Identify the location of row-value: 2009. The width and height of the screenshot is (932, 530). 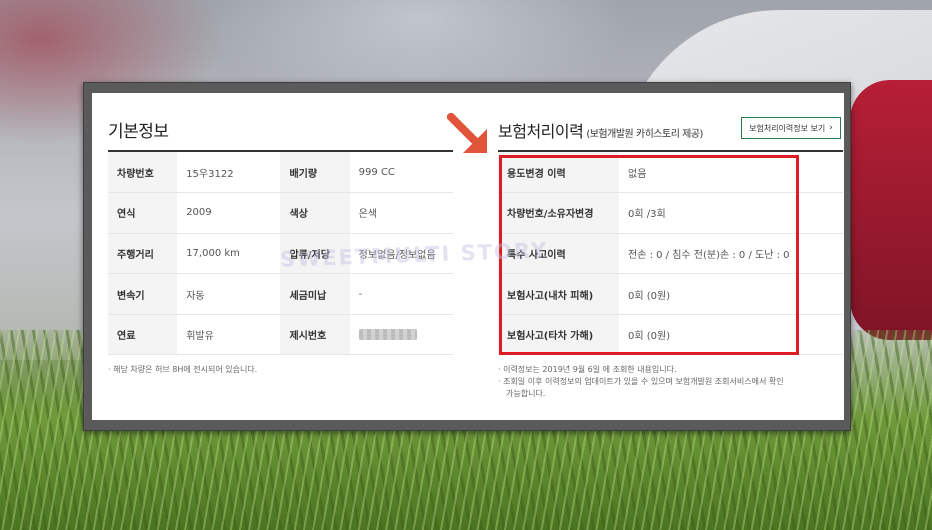
(229, 213).